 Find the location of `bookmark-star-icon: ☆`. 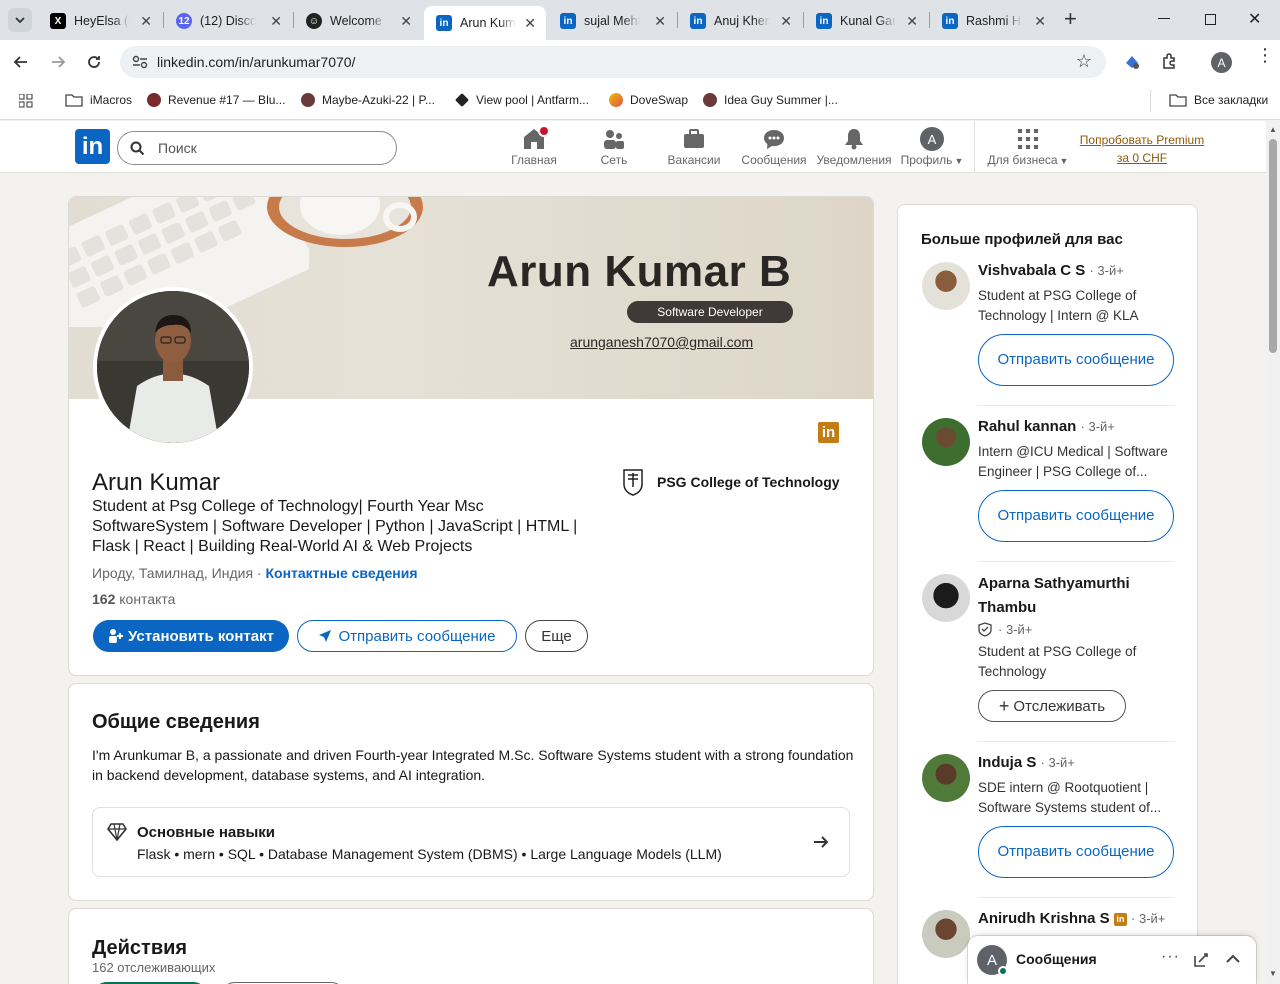

bookmark-star-icon: ☆ is located at coordinates (1084, 61).